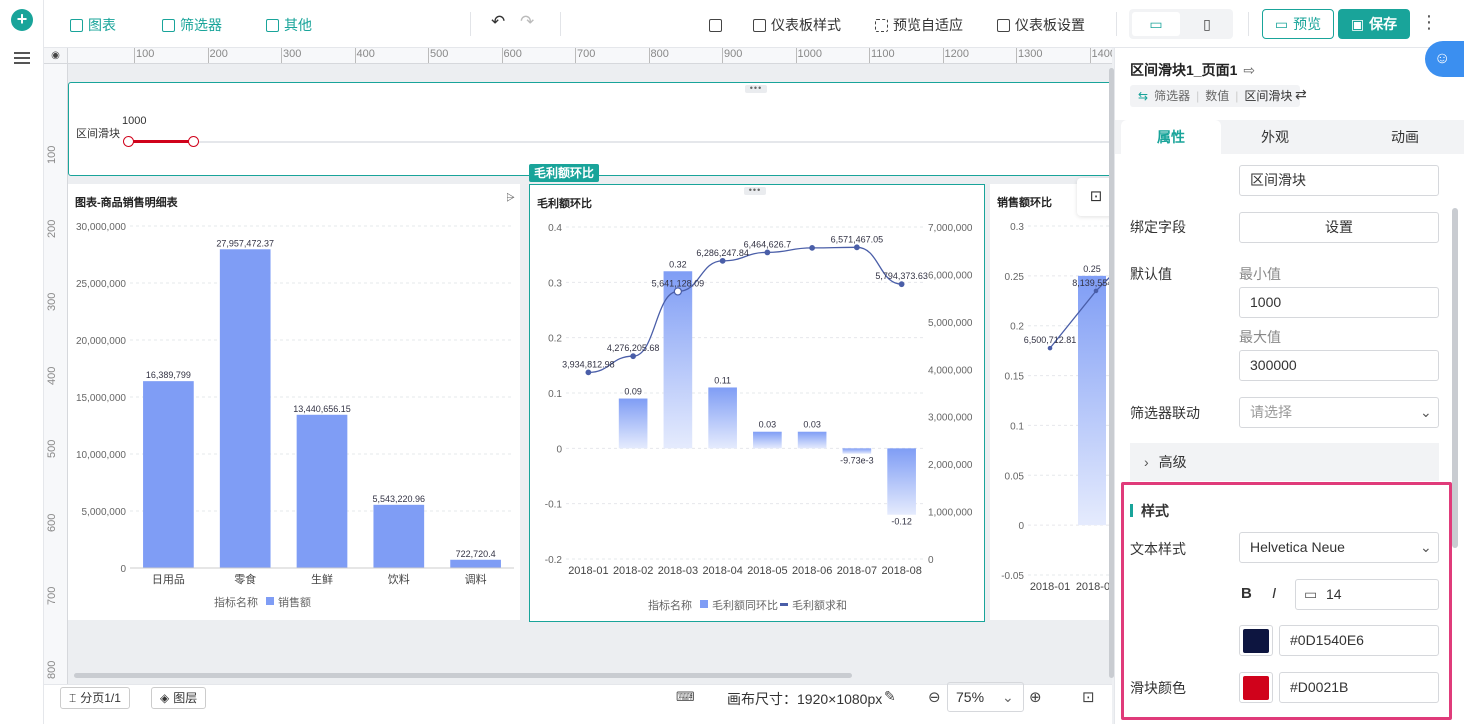 The width and height of the screenshot is (1464, 724). I want to click on save-button: ▣ 保存, so click(1374, 24).